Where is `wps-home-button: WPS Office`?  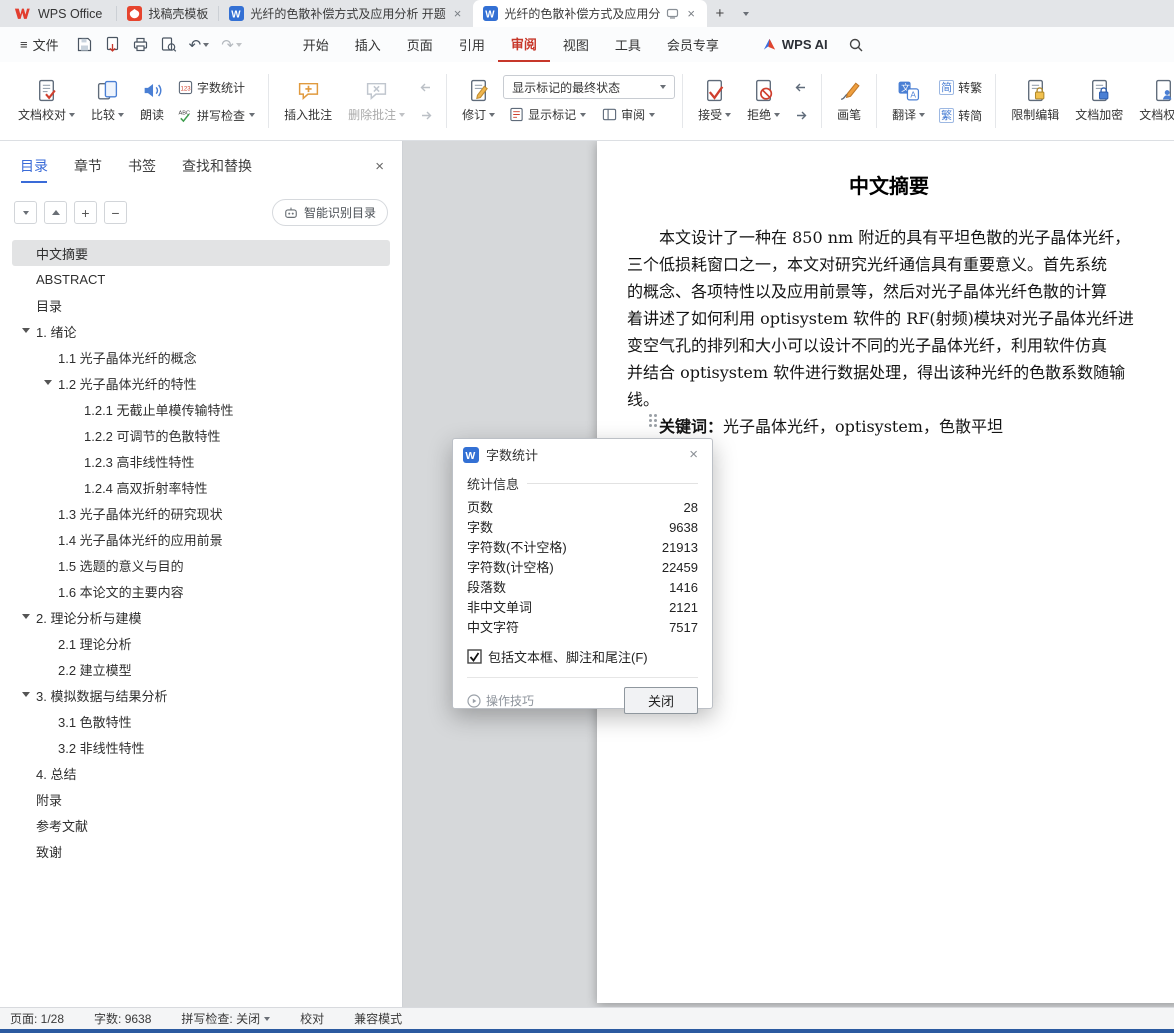
wps-home-button: WPS Office is located at coordinates (58, 13).